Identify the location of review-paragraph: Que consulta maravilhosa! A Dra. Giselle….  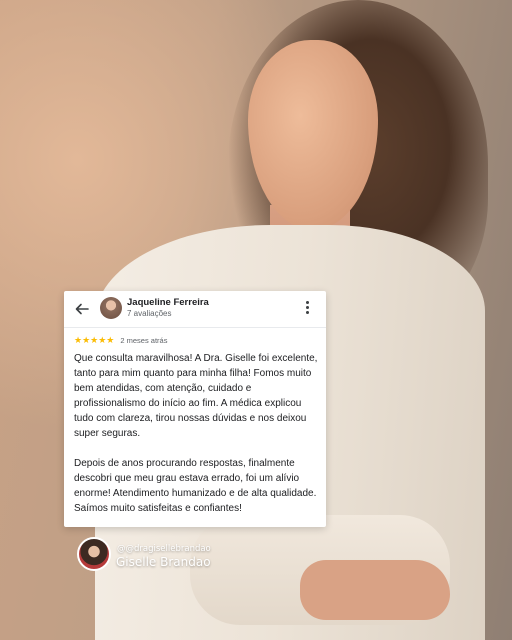
(196, 396).